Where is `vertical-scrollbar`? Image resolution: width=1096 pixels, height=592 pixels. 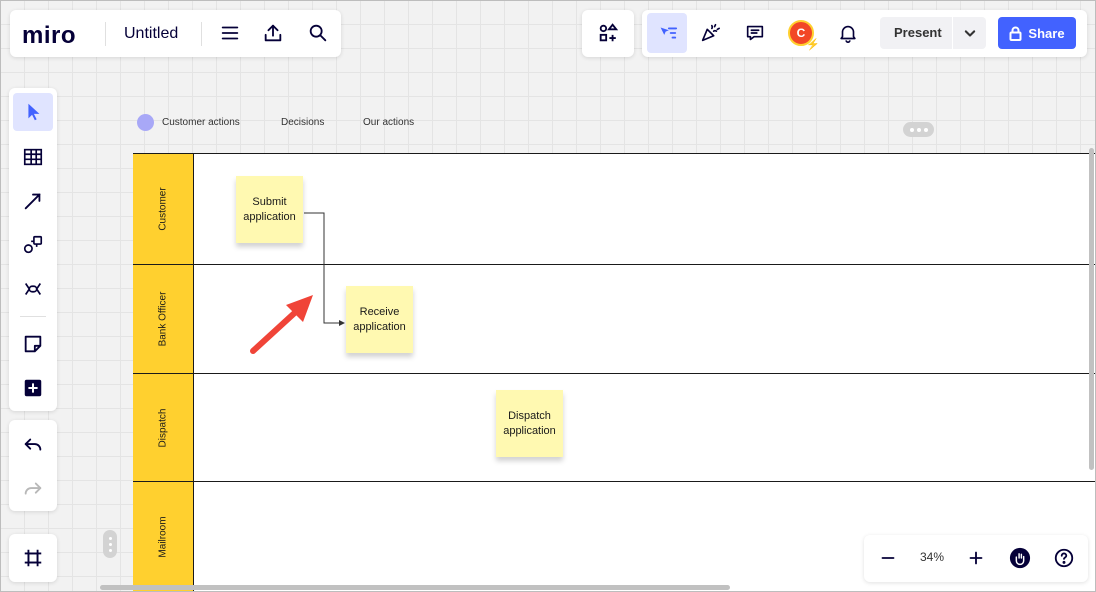 vertical-scrollbar is located at coordinates (1091, 309).